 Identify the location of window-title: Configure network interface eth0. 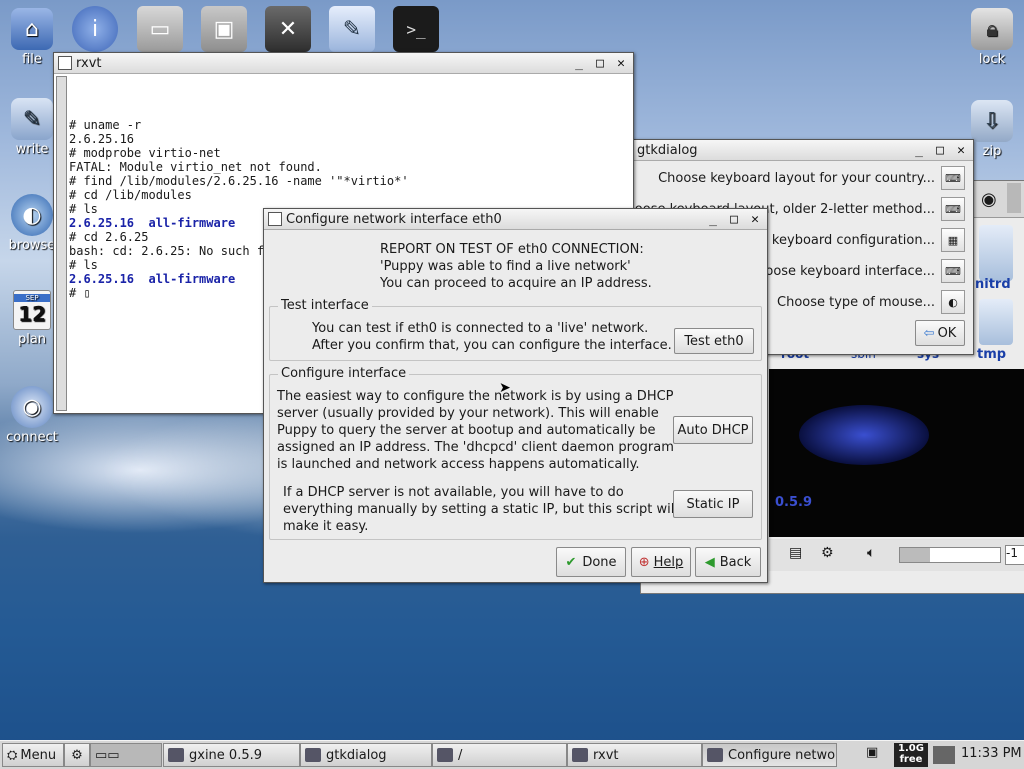
(394, 219).